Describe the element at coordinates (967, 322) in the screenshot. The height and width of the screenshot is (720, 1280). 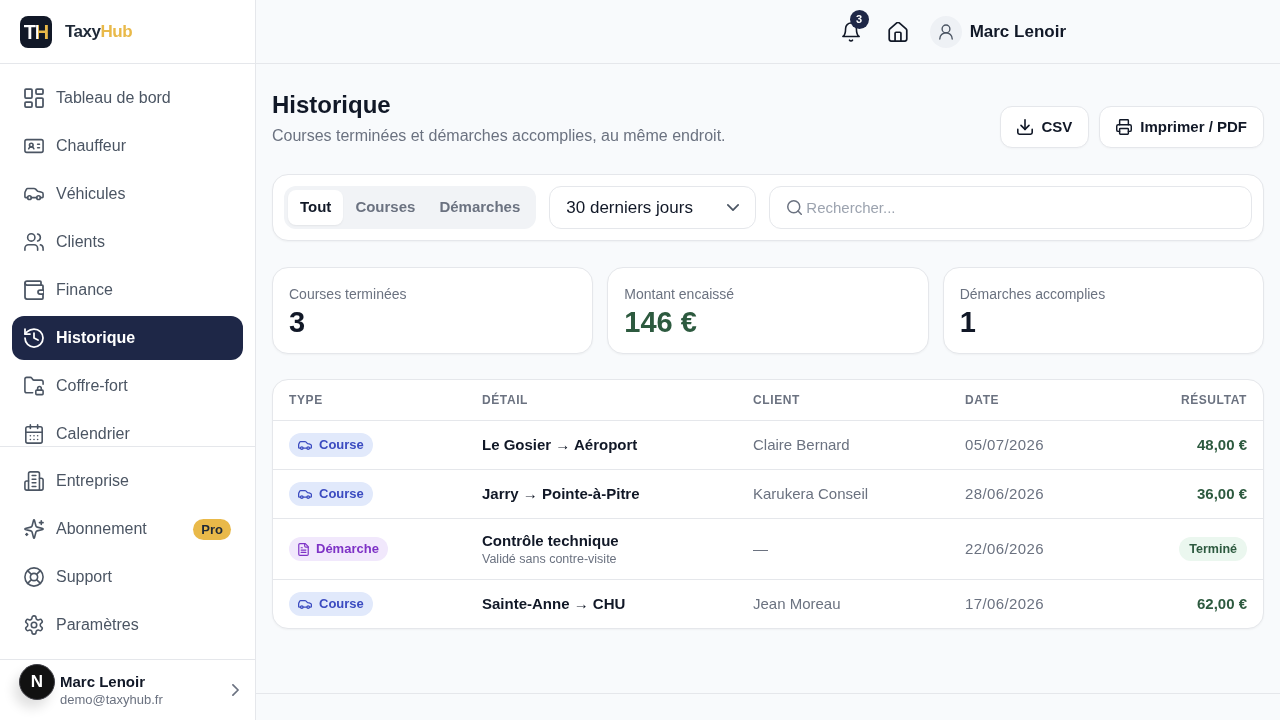
I see `stat-value: 1` at that location.